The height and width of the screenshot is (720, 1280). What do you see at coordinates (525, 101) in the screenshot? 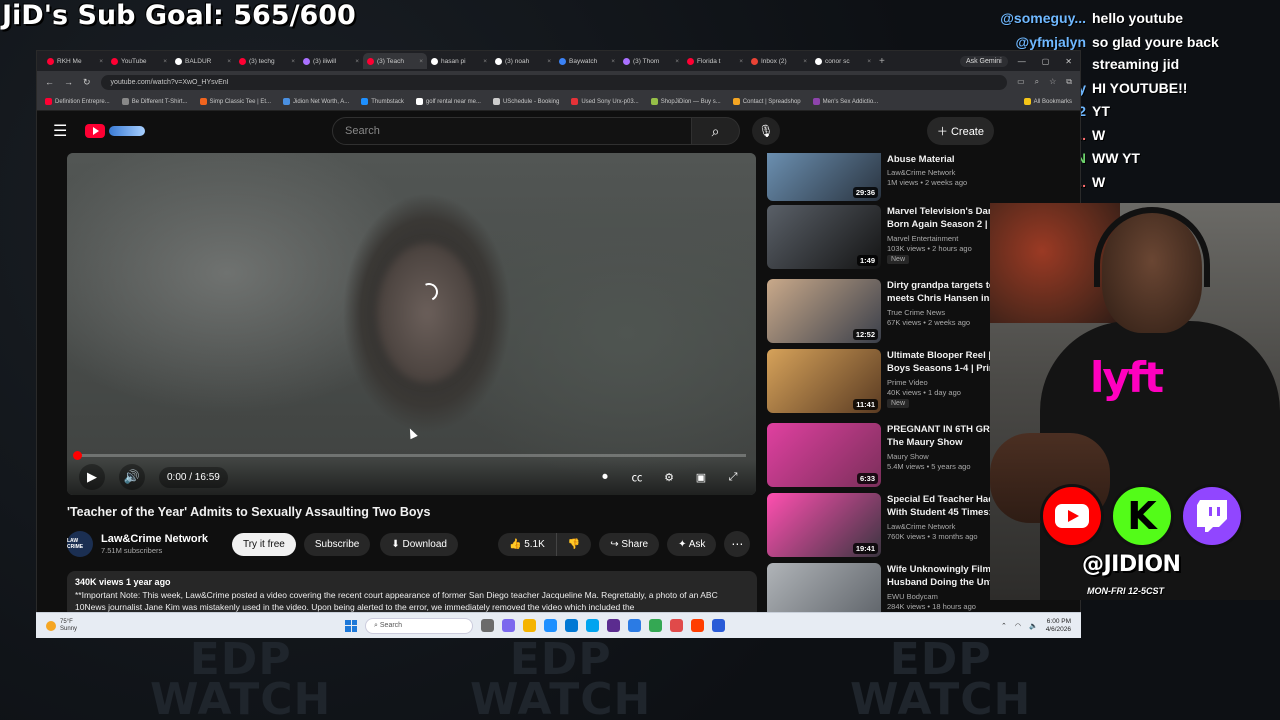
I see `bookmark-item: USchedule - Booking` at bounding box center [525, 101].